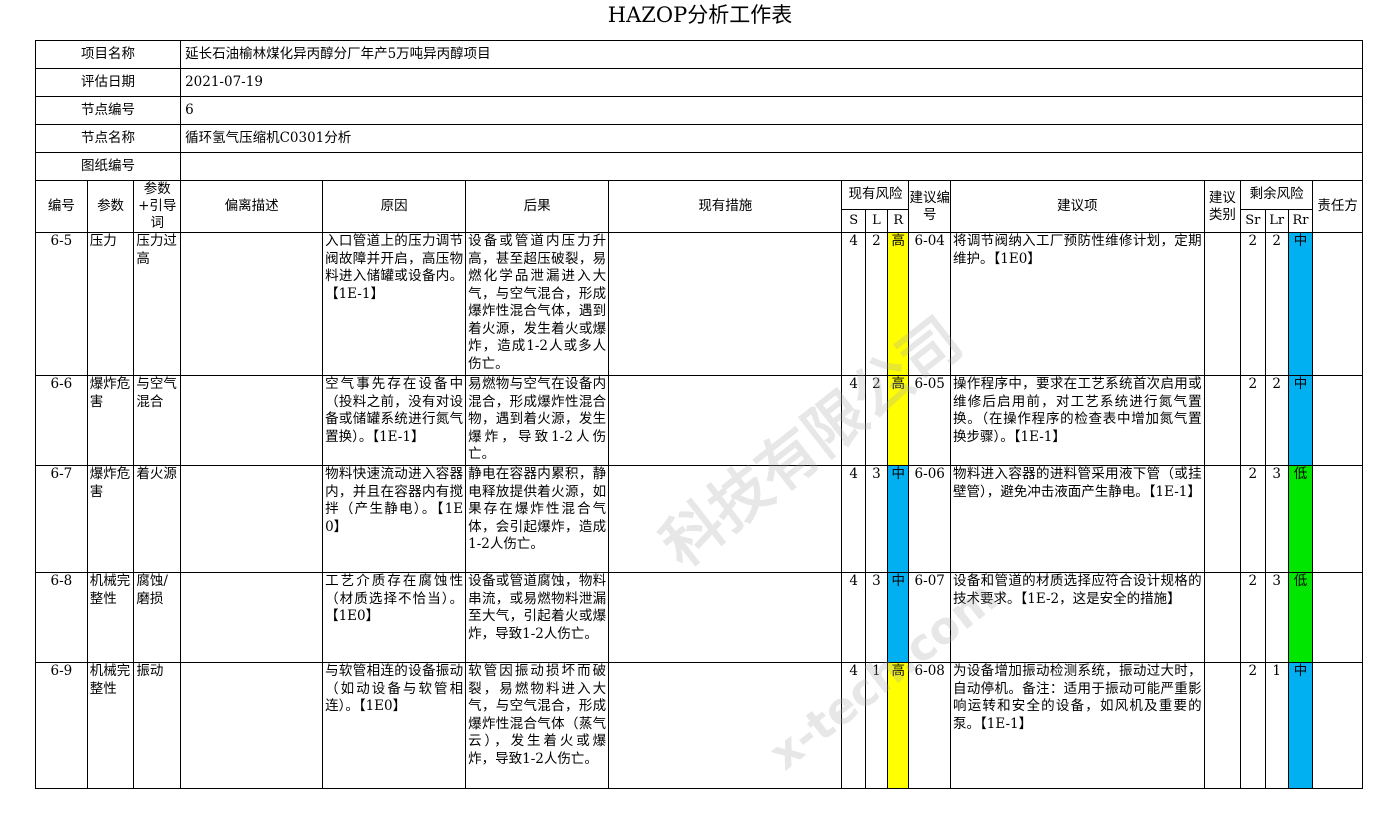 The height and width of the screenshot is (815, 1400). I want to click on info-row-node-name: 节点名称 循环氢气压缩机C0301分析, so click(698, 138).